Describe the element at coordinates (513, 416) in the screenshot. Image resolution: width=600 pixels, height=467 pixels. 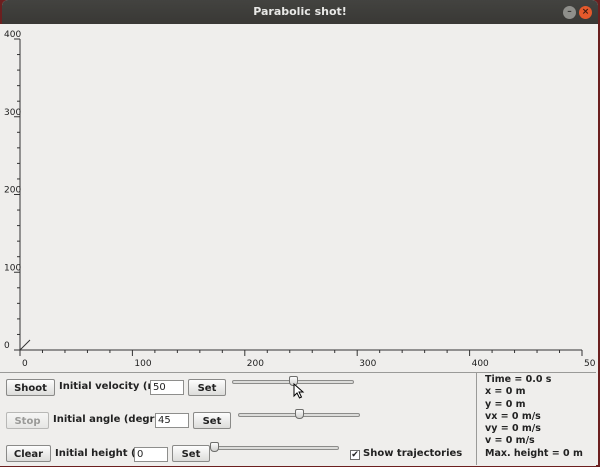
I see `vx-readout: vx = 0 m/s` at that location.